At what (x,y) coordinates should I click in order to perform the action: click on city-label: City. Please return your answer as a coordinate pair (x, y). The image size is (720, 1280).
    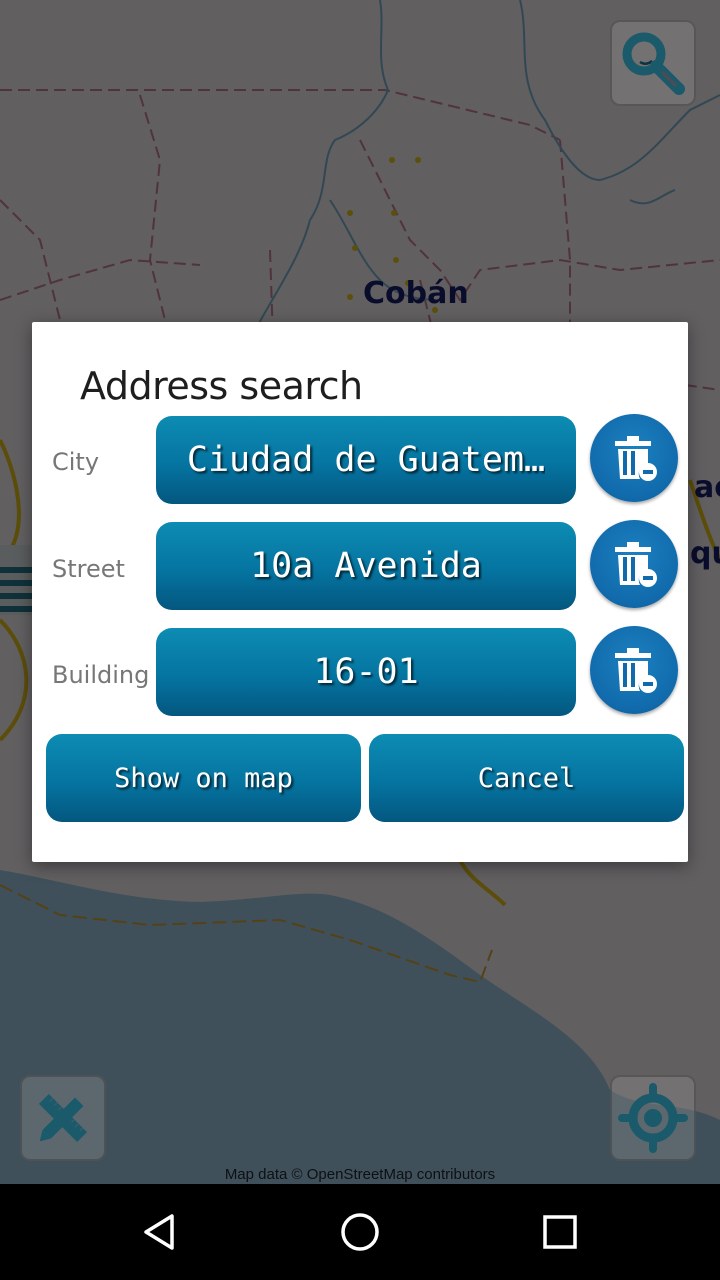
    Looking at the image, I should click on (76, 462).